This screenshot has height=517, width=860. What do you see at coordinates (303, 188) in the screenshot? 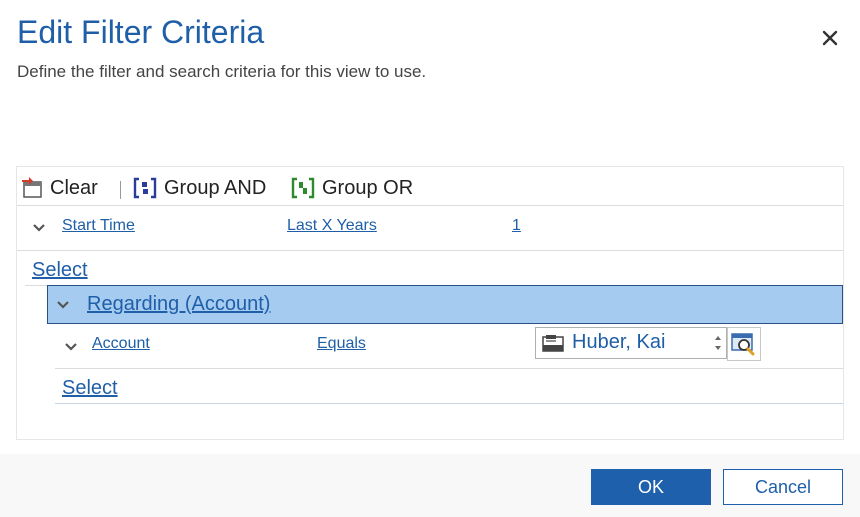
I see `group-or-icon` at bounding box center [303, 188].